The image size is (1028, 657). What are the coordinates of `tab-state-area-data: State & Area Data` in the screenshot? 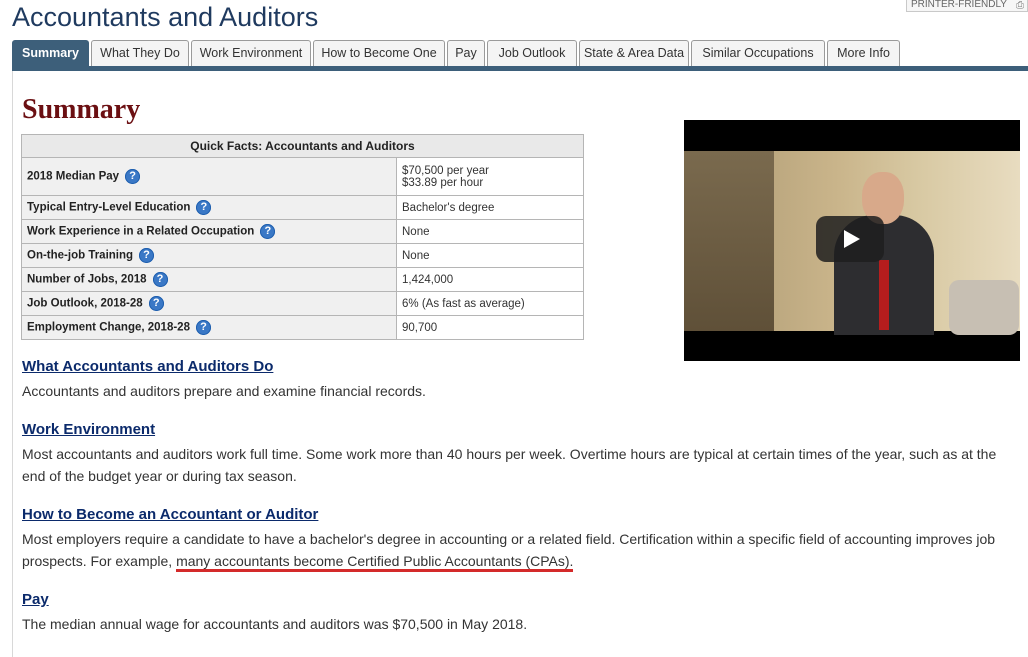 It's located at (634, 53).